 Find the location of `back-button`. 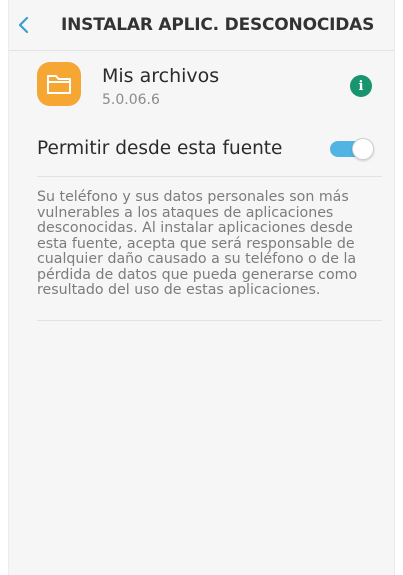

back-button is located at coordinates (24, 25).